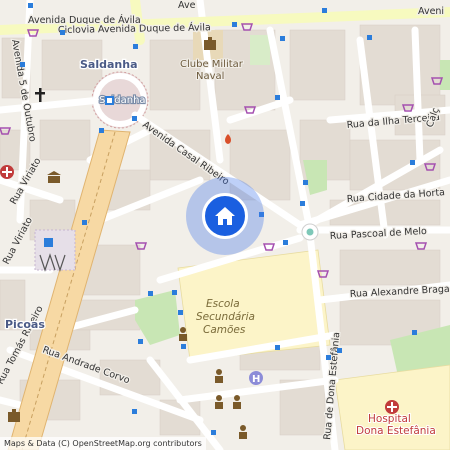  What do you see at coordinates (389, 419) in the screenshot?
I see `label-hospital-1: Hospital` at bounding box center [389, 419].